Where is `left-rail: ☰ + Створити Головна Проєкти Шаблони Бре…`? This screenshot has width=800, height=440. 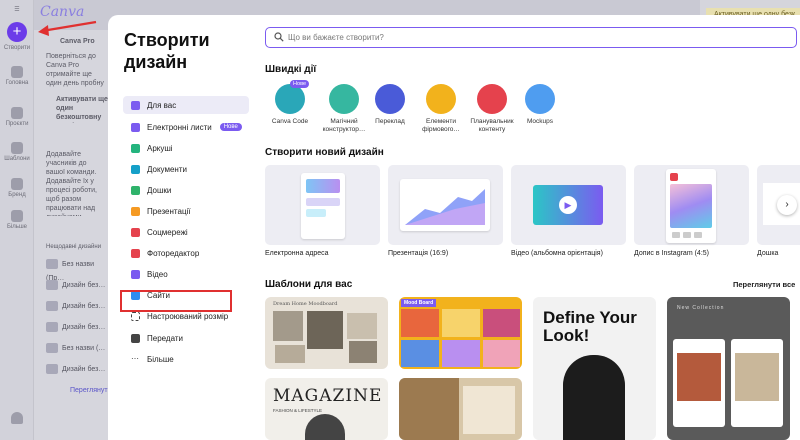
left-rail: ☰ + Створити Головна Проєкти Шаблони Бре… is located at coordinates (17, 220).